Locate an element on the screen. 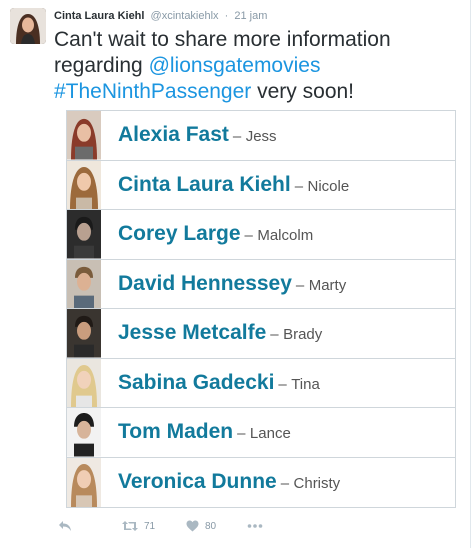  like-button: 80 is located at coordinates (201, 526).